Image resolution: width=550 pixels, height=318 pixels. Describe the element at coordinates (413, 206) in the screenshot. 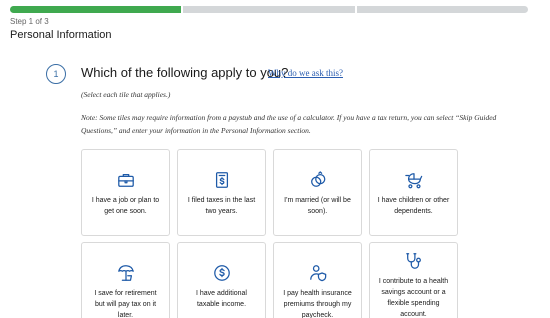

I see `tile-label: I have children or other dependents.` at that location.